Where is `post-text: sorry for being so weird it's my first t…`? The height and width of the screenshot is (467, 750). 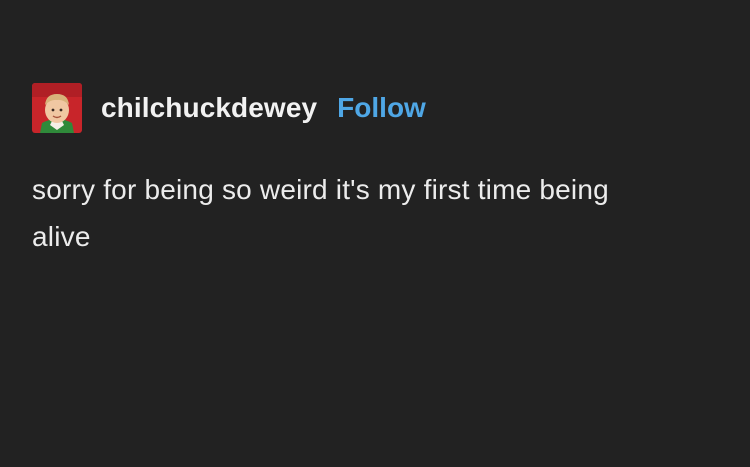 post-text: sorry for being so weird it's my first t… is located at coordinates (320, 213).